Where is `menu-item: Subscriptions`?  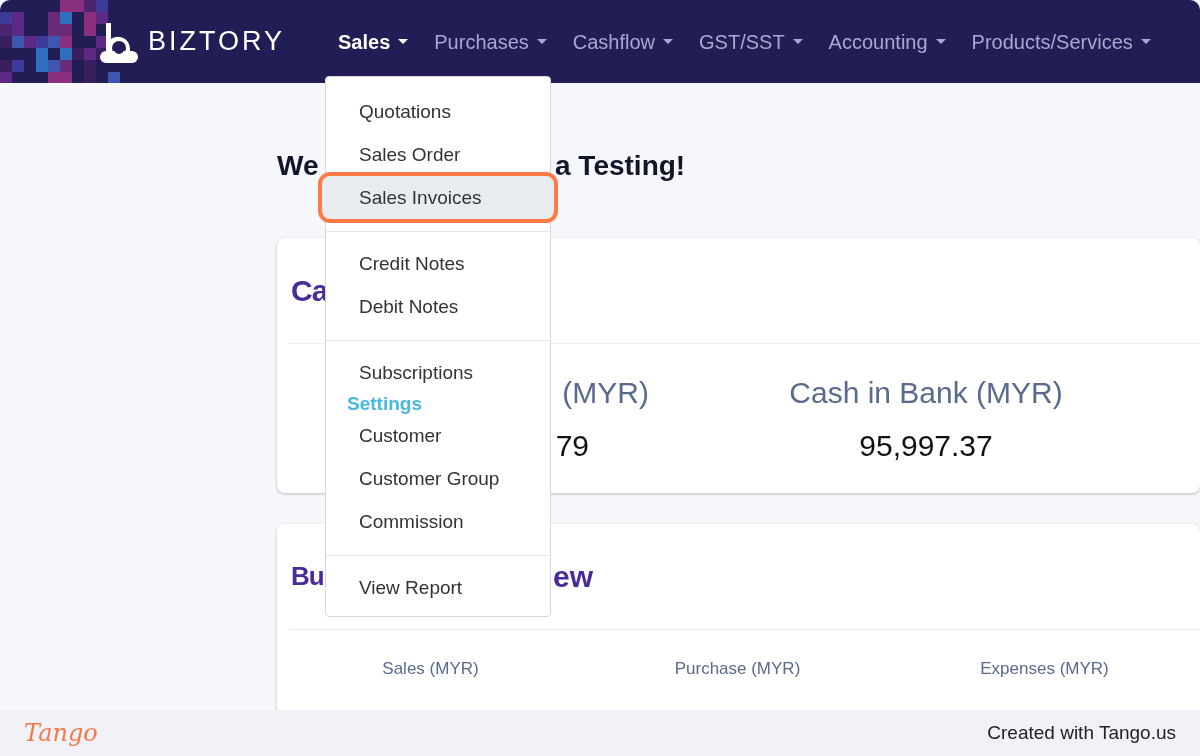 menu-item: Subscriptions is located at coordinates (438, 372).